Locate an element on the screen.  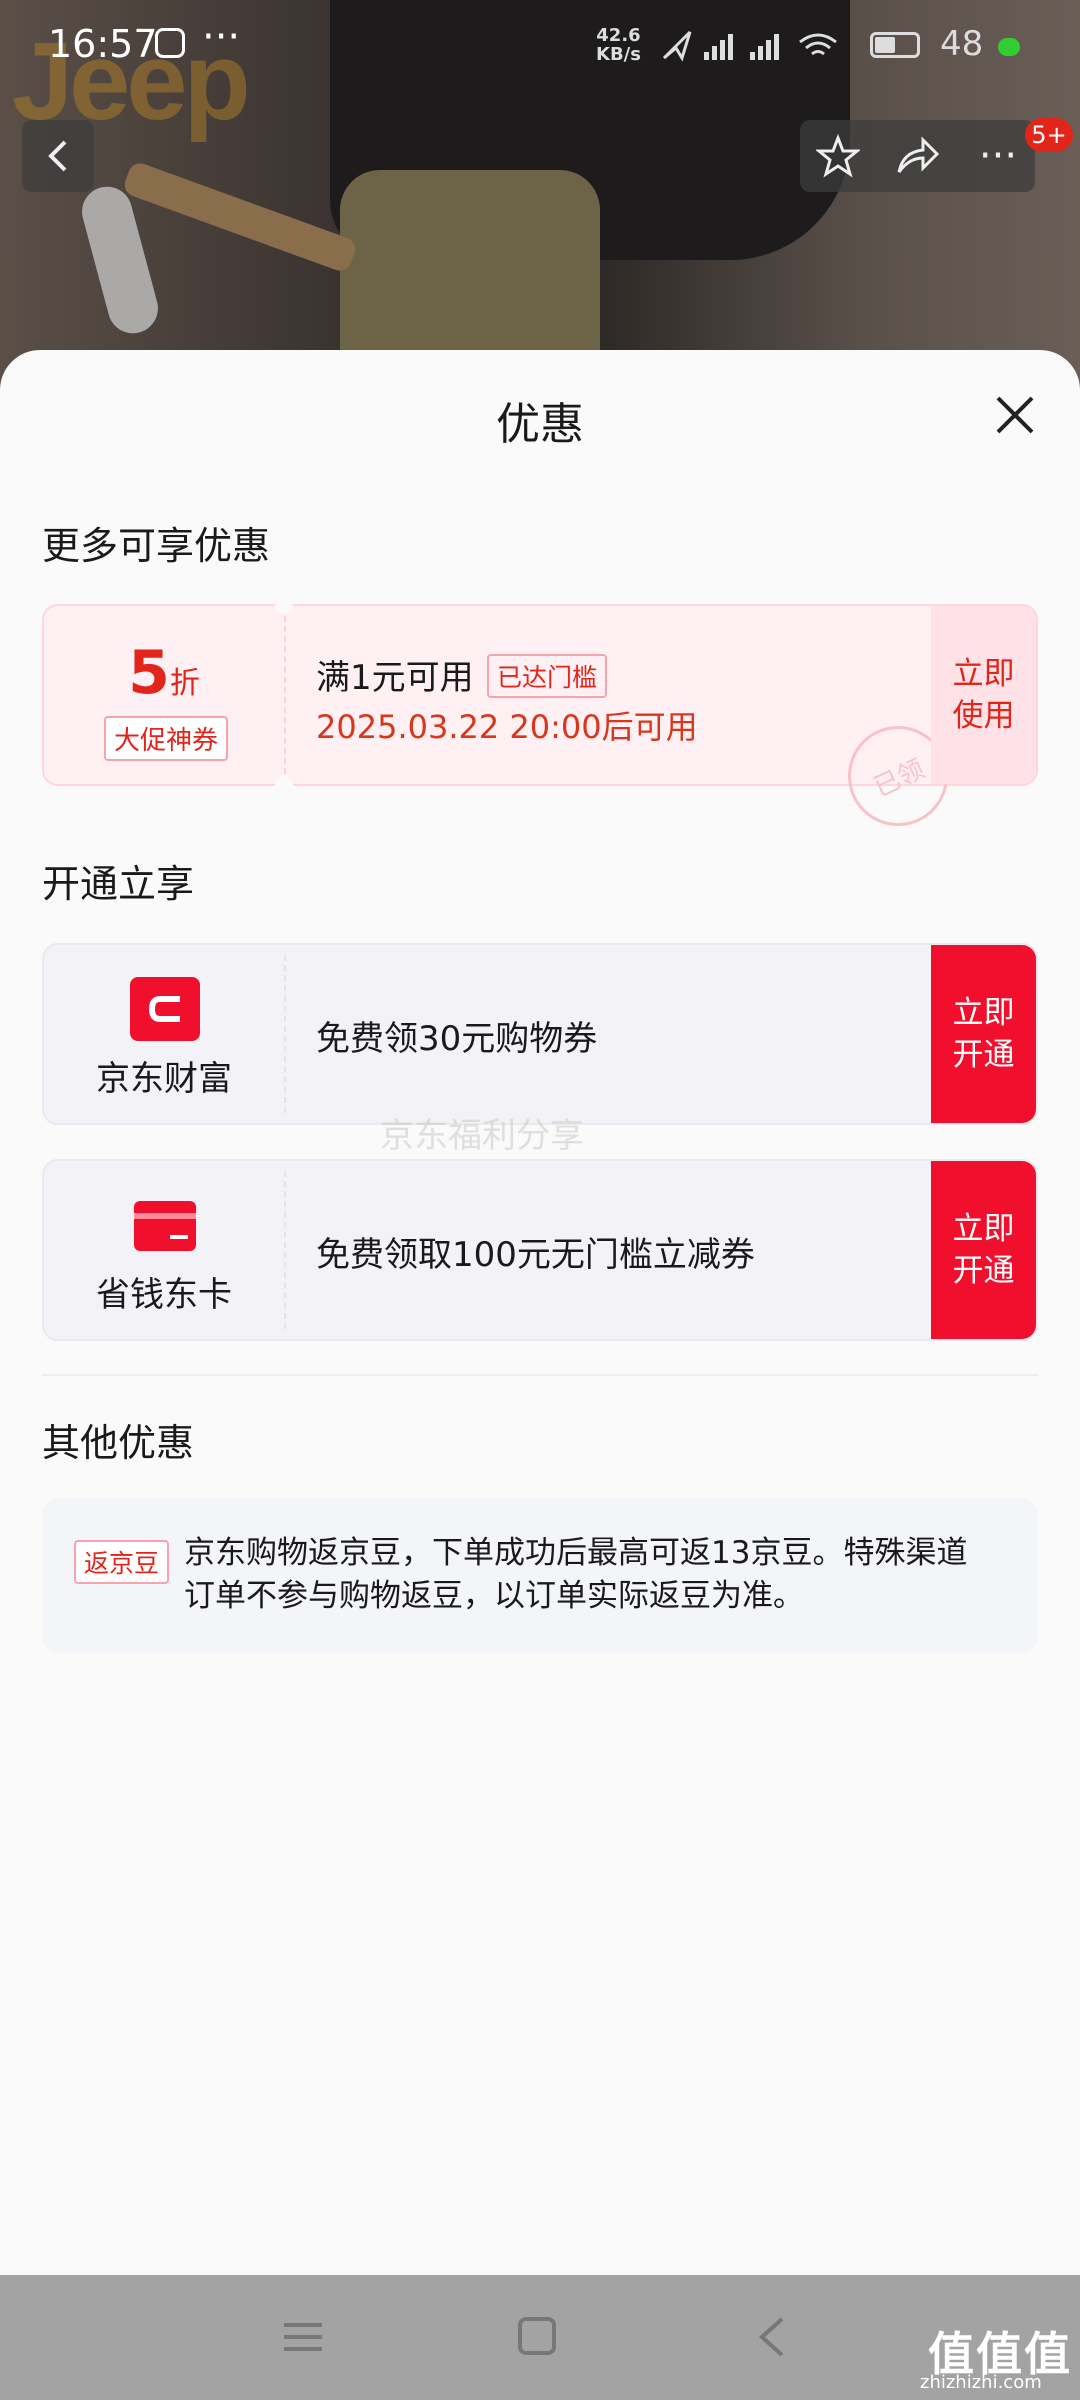
section-title-subscribe: 开通立享 is located at coordinates (118, 884).